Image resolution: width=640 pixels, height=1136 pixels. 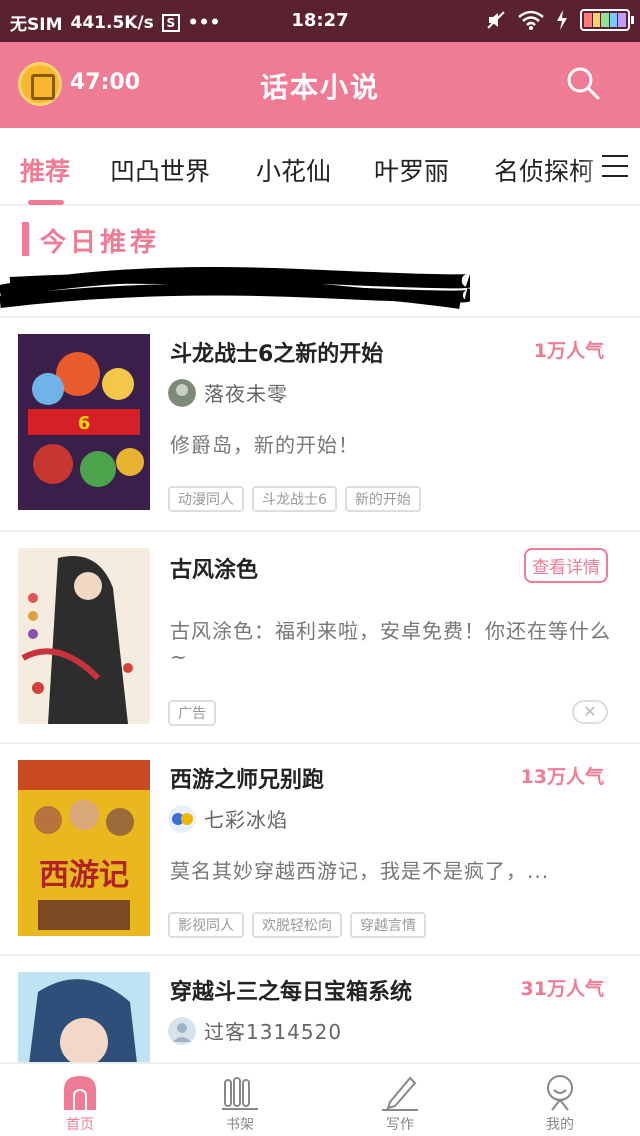 What do you see at coordinates (560, 1125) in the screenshot?
I see `nav-label: 我的` at bounding box center [560, 1125].